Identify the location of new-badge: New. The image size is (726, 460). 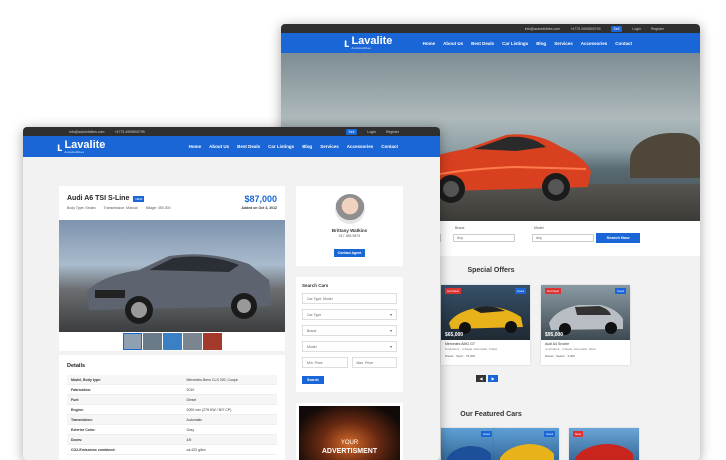
(578, 434).